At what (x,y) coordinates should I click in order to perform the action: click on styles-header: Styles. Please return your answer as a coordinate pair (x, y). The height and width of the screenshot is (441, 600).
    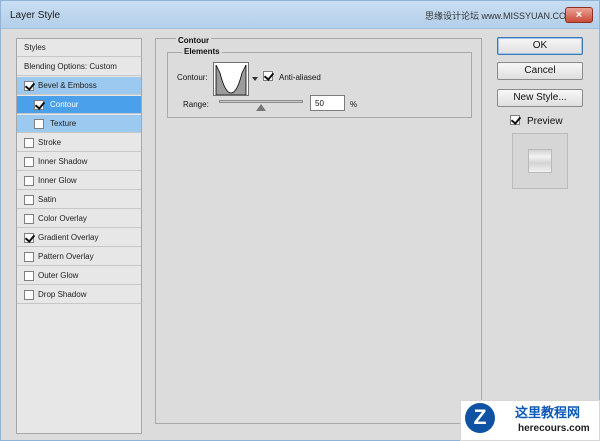
    Looking at the image, I should click on (79, 48).